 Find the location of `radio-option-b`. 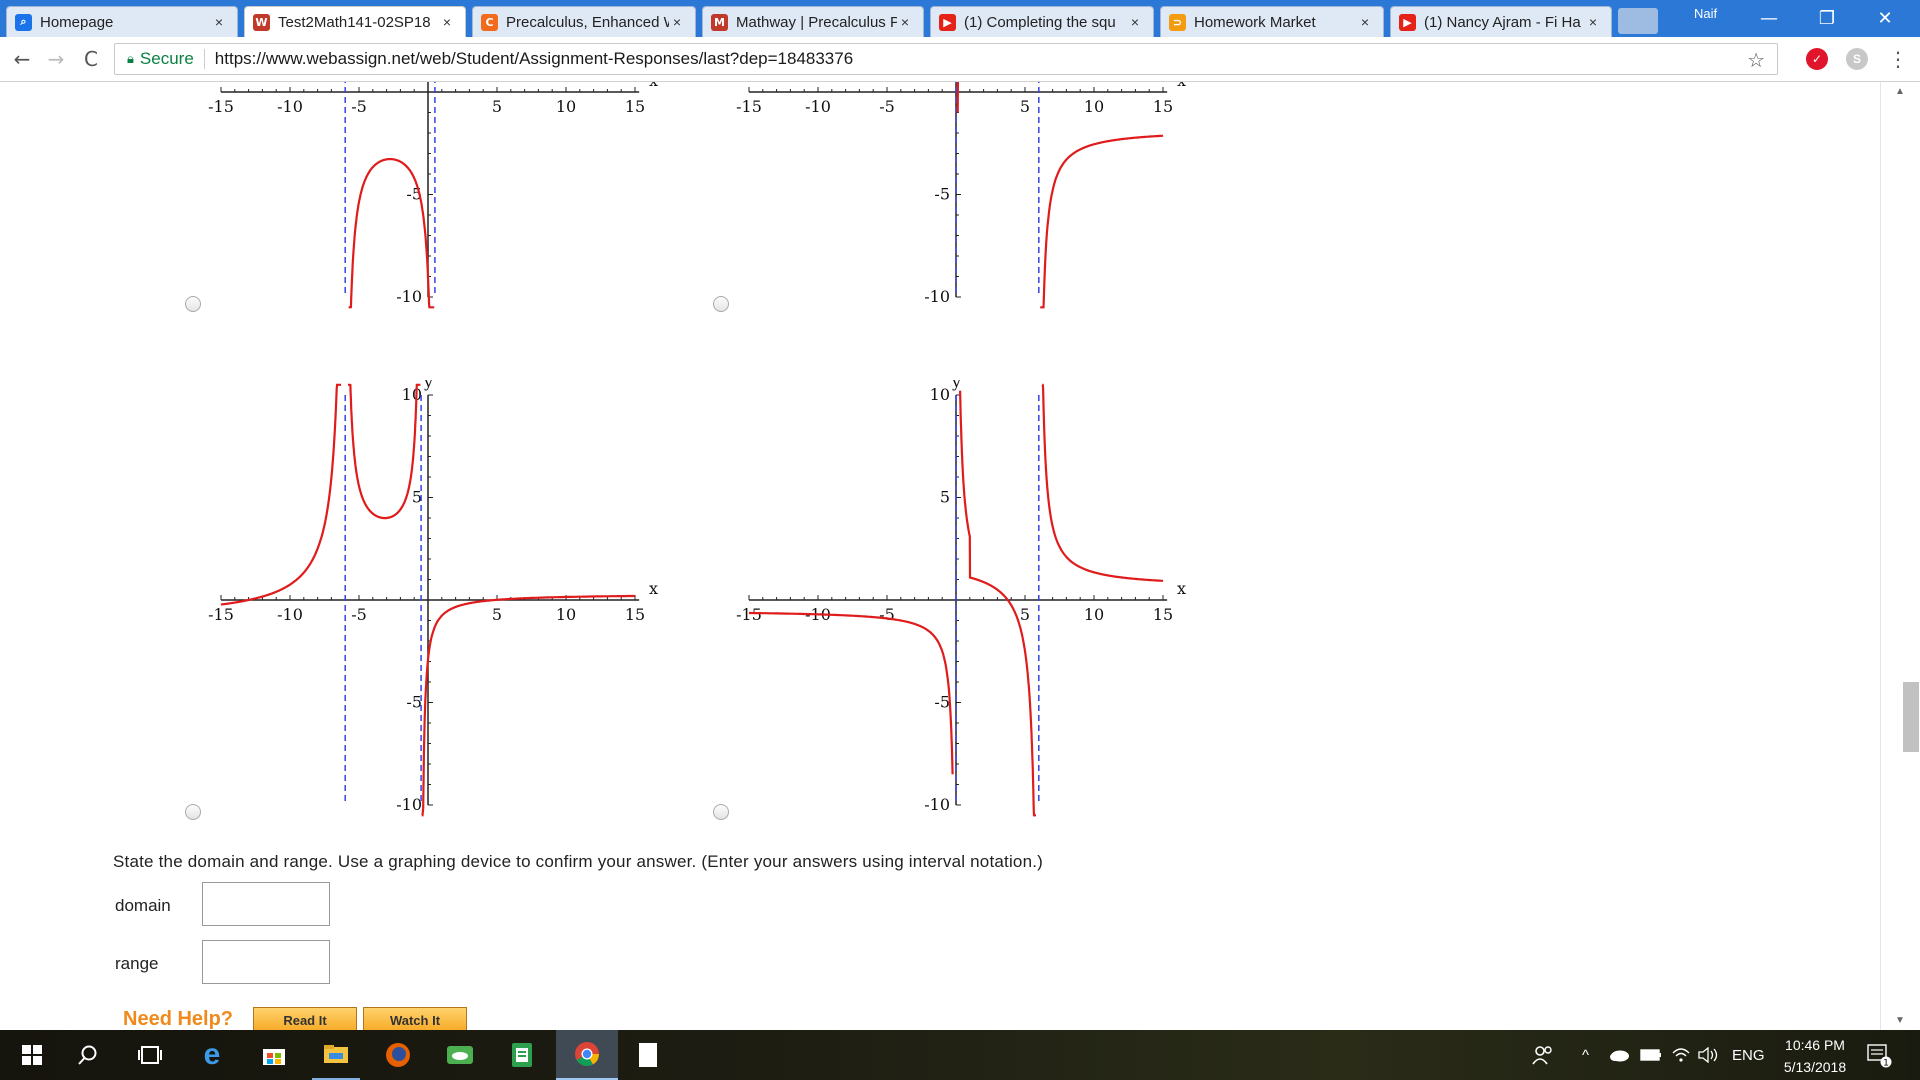

radio-option-b is located at coordinates (721, 304).